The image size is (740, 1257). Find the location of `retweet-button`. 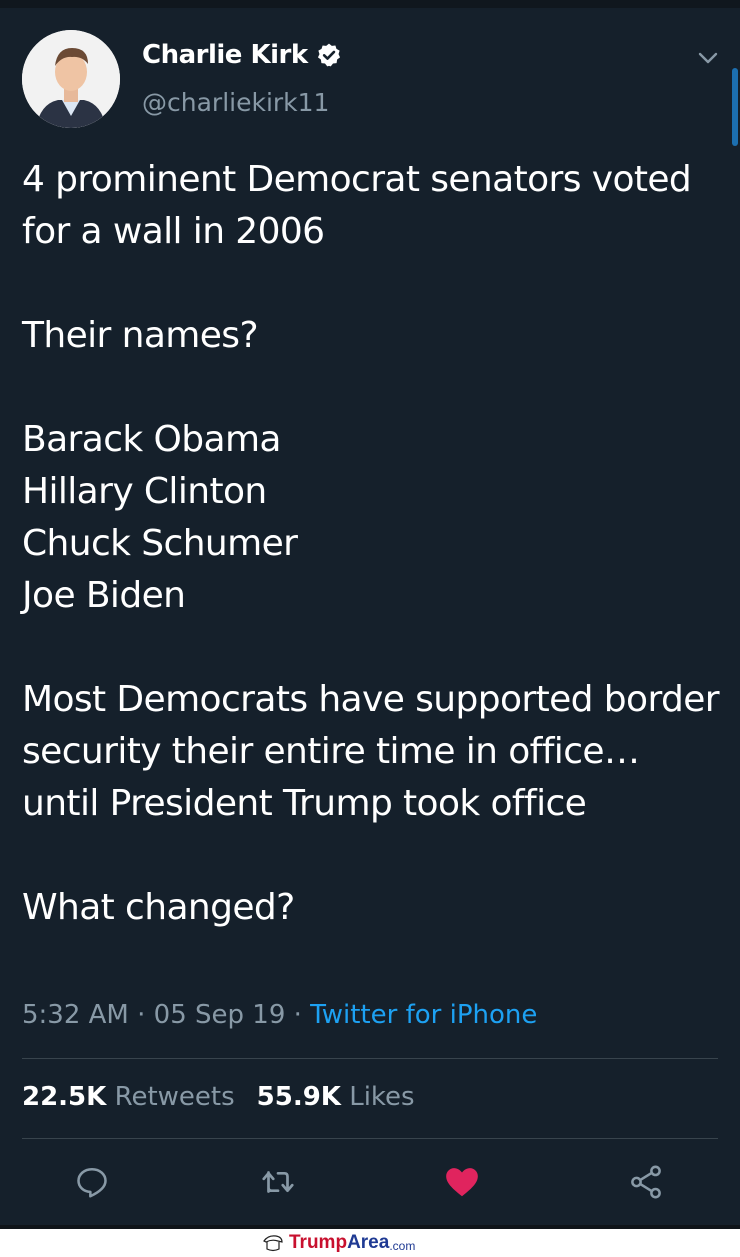

retweet-button is located at coordinates (278, 1182).